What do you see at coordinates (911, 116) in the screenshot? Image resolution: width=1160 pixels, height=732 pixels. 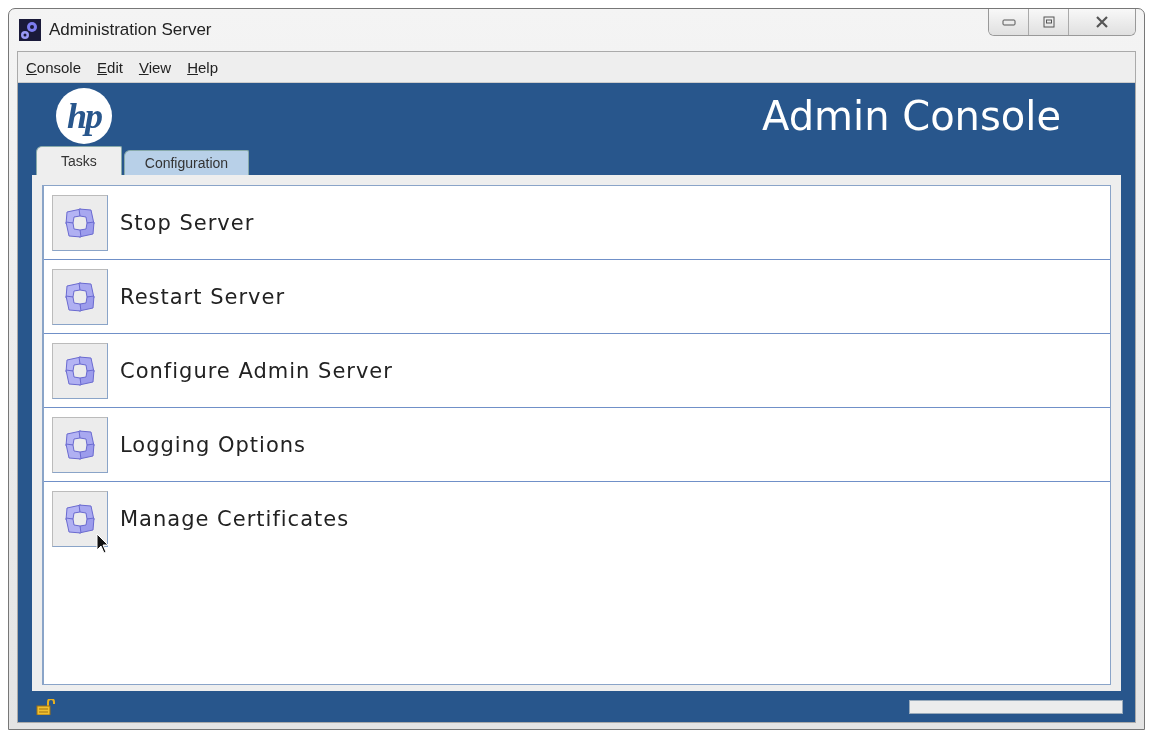 I see `app-title: Admin Console` at bounding box center [911, 116].